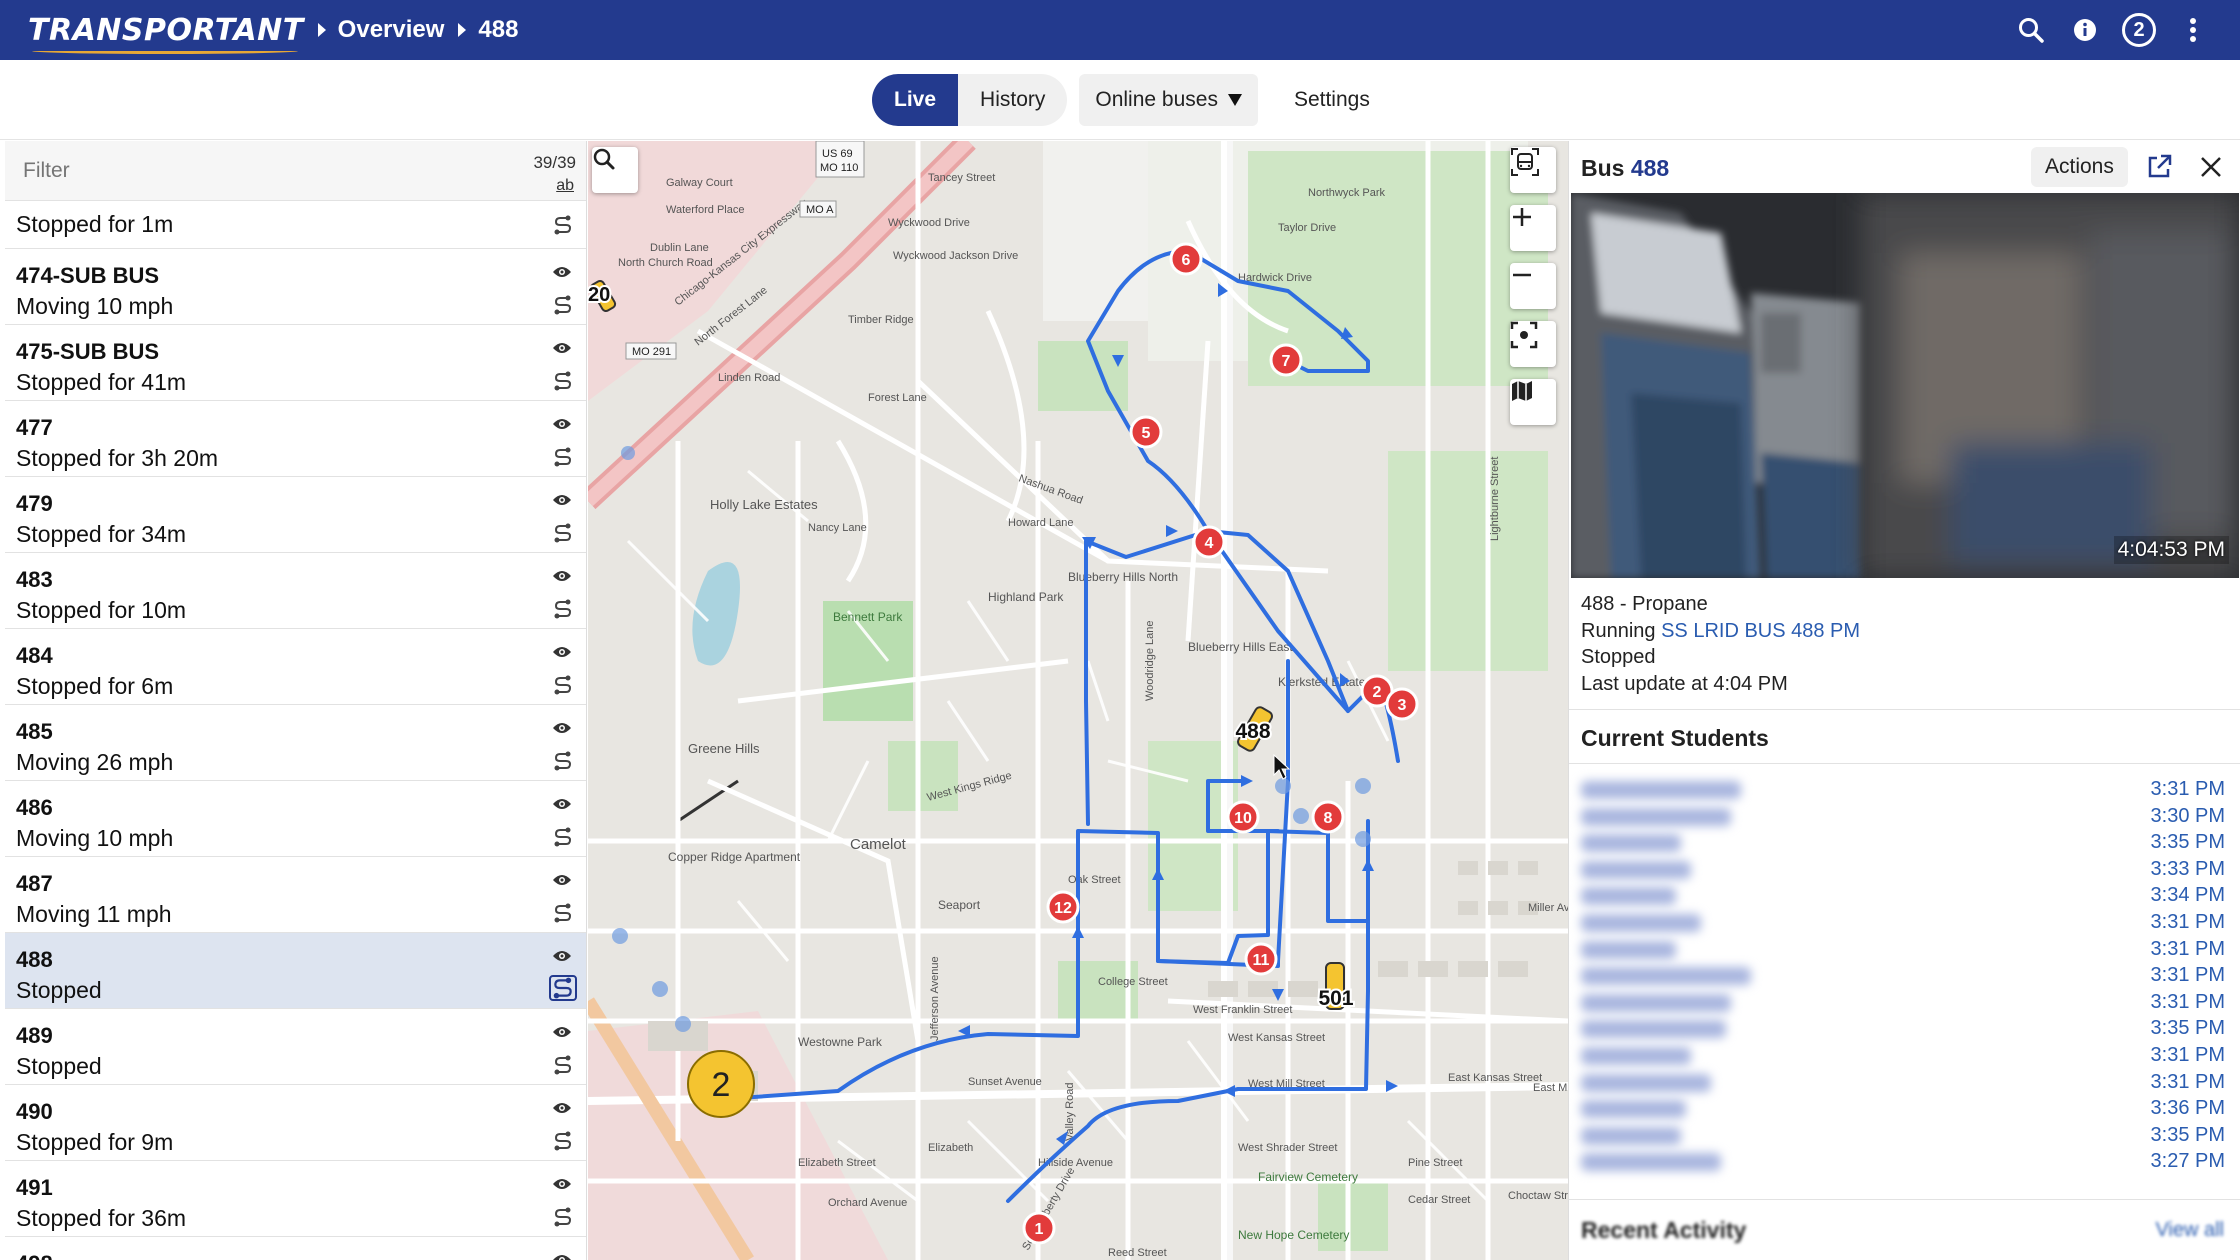 The height and width of the screenshot is (1260, 2240). I want to click on bus-camera-feed: 4:04:53 PM, so click(1905, 385).